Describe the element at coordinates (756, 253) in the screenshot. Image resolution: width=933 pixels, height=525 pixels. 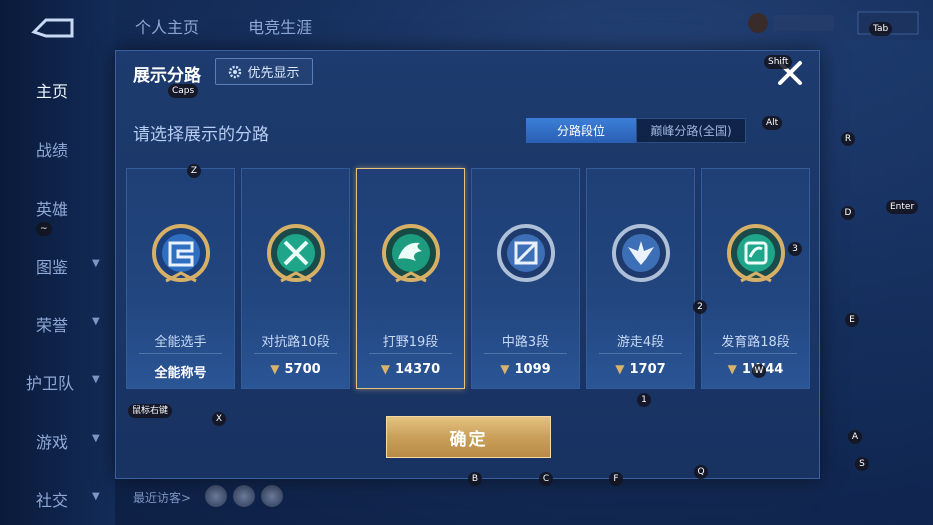
I see `farm-lane-emblem-icon` at that location.